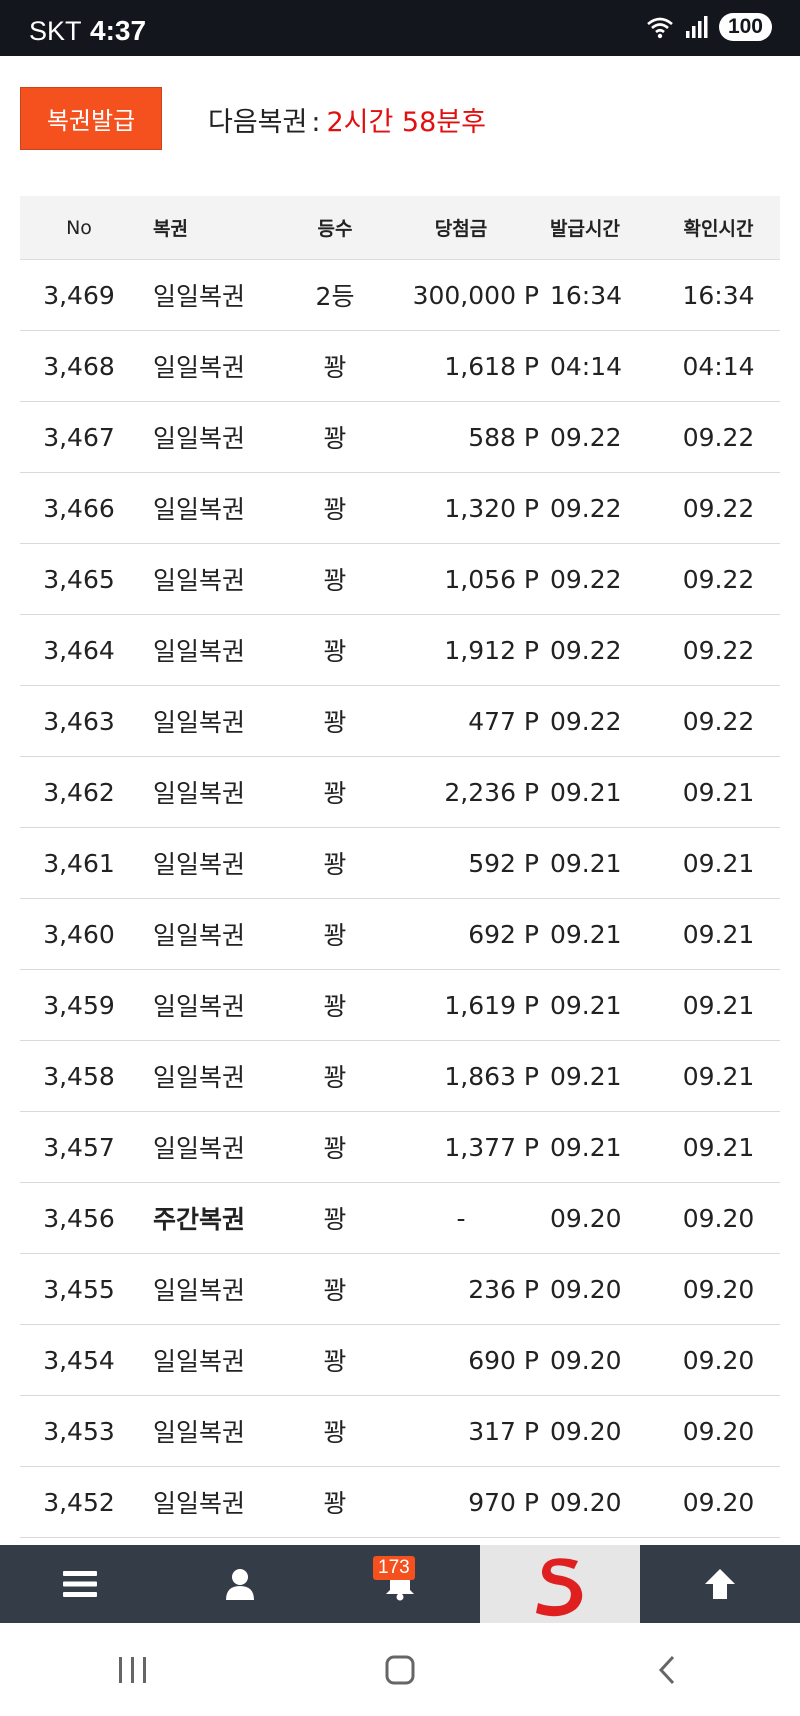  What do you see at coordinates (503, 1502) in the screenshot?
I see `cell-prize: 970 P` at bounding box center [503, 1502].